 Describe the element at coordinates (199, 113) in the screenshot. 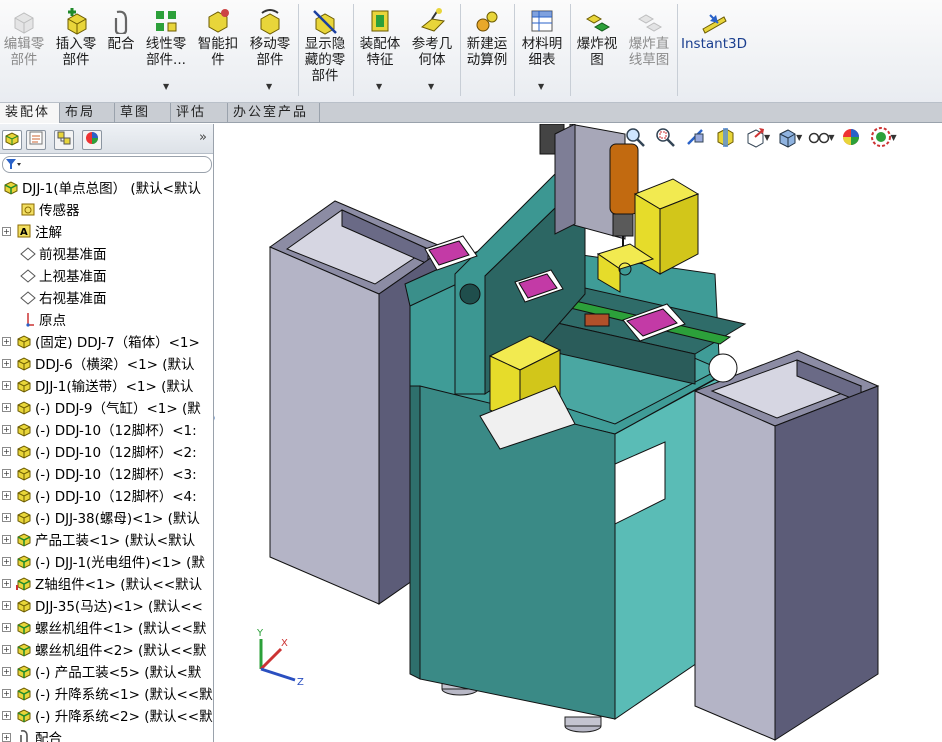

I see `tab-evaluate: 评估` at that location.